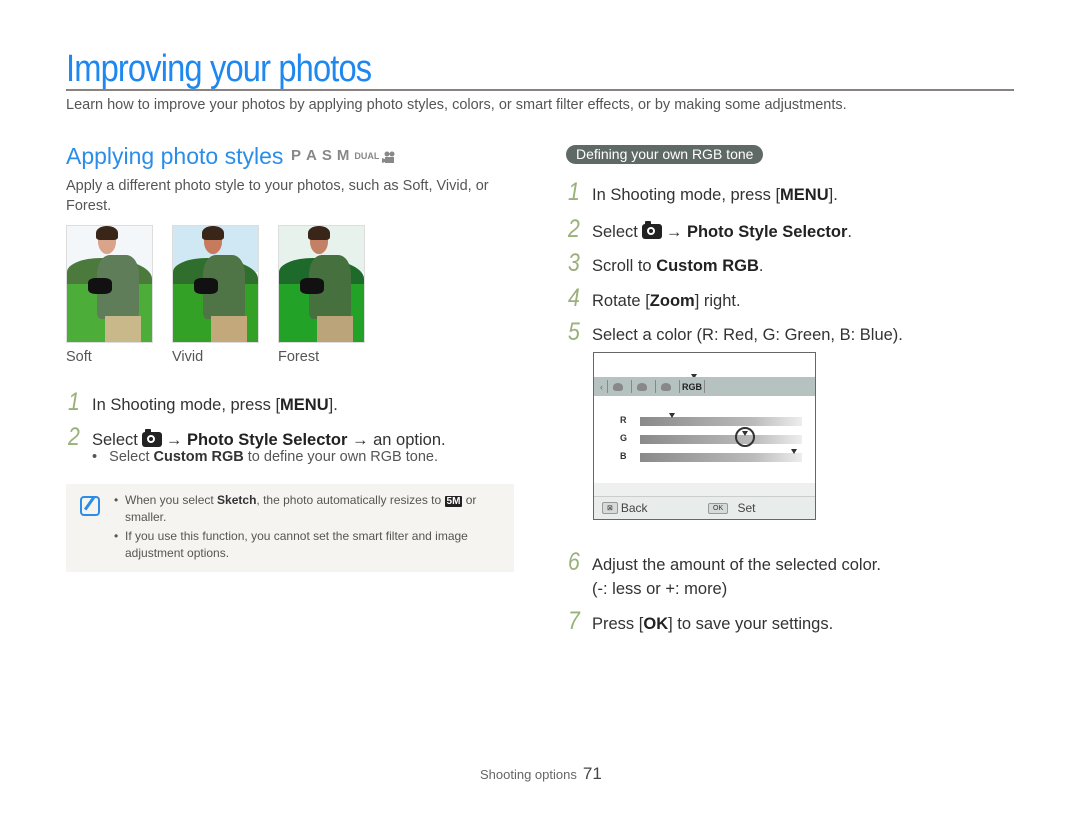 This screenshot has width=1080, height=815. I want to click on photo-examples: Soft Vivid Forest, so click(215, 295).